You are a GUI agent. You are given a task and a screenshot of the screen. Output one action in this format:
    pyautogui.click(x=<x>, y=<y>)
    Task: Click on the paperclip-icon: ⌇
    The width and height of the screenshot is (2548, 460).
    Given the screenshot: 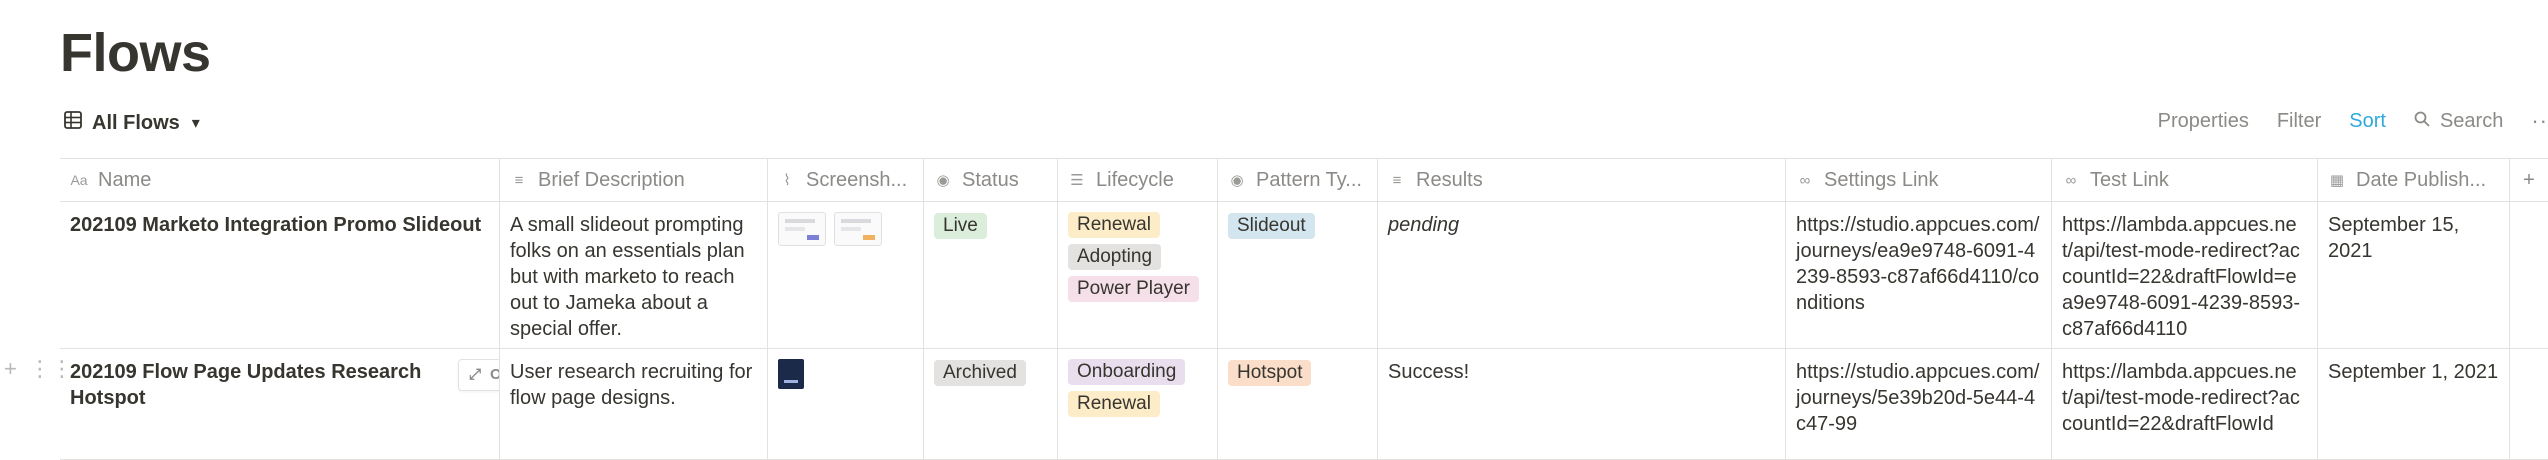 What is the action you would take?
    pyautogui.click(x=787, y=180)
    